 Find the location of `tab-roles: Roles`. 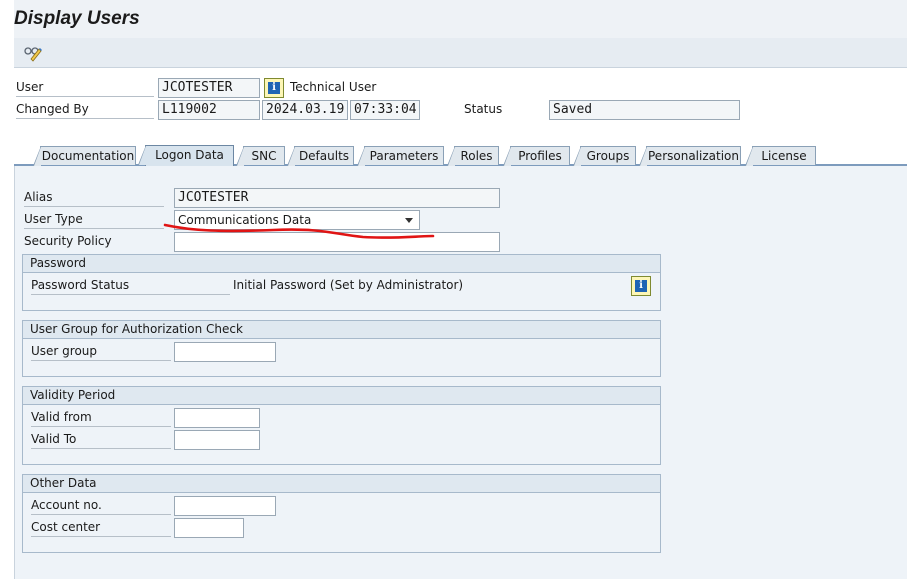

tab-roles: Roles is located at coordinates (473, 156).